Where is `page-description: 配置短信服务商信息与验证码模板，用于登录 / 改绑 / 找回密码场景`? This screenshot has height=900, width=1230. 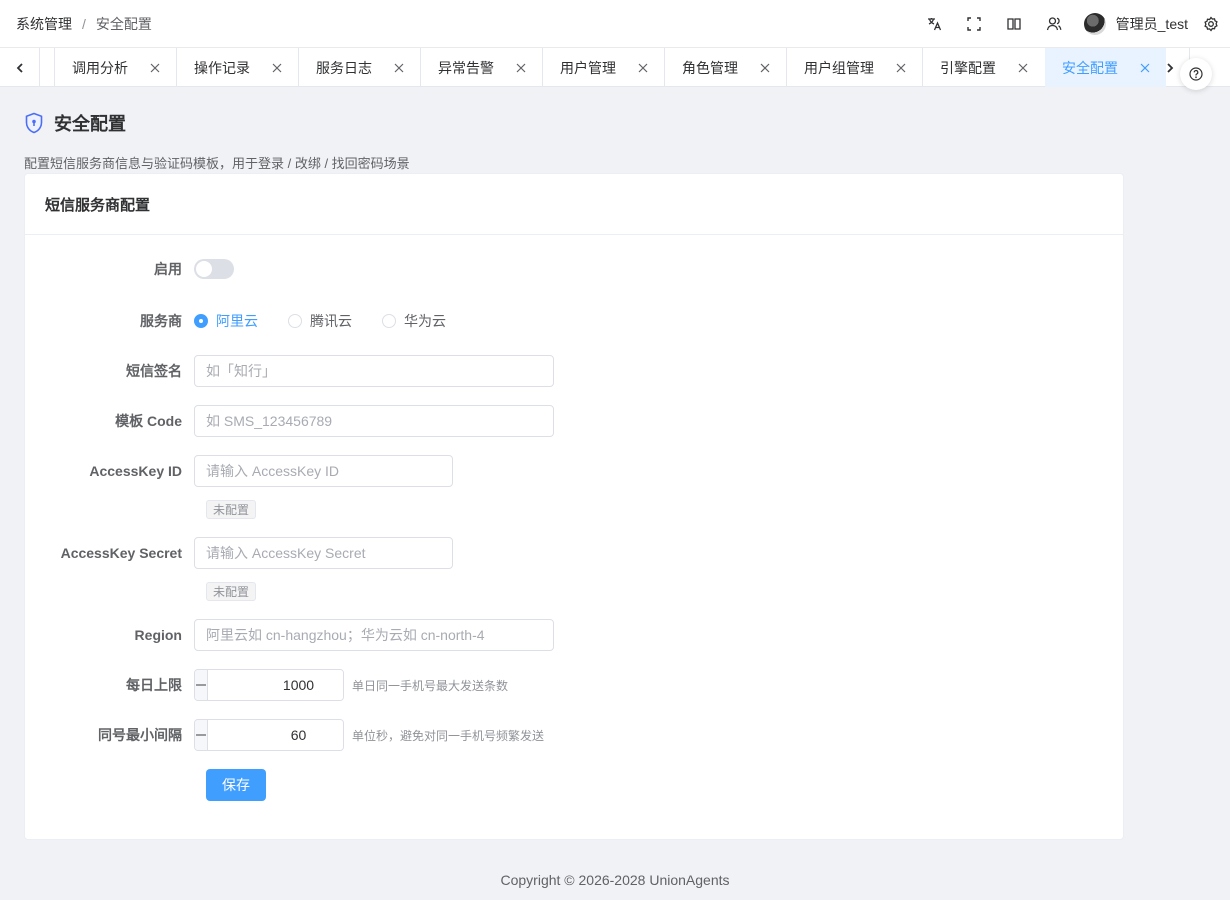
page-description: 配置短信服务商信息与验证码模板，用于登录 / 改绑 / 找回密码场景 is located at coordinates (217, 163).